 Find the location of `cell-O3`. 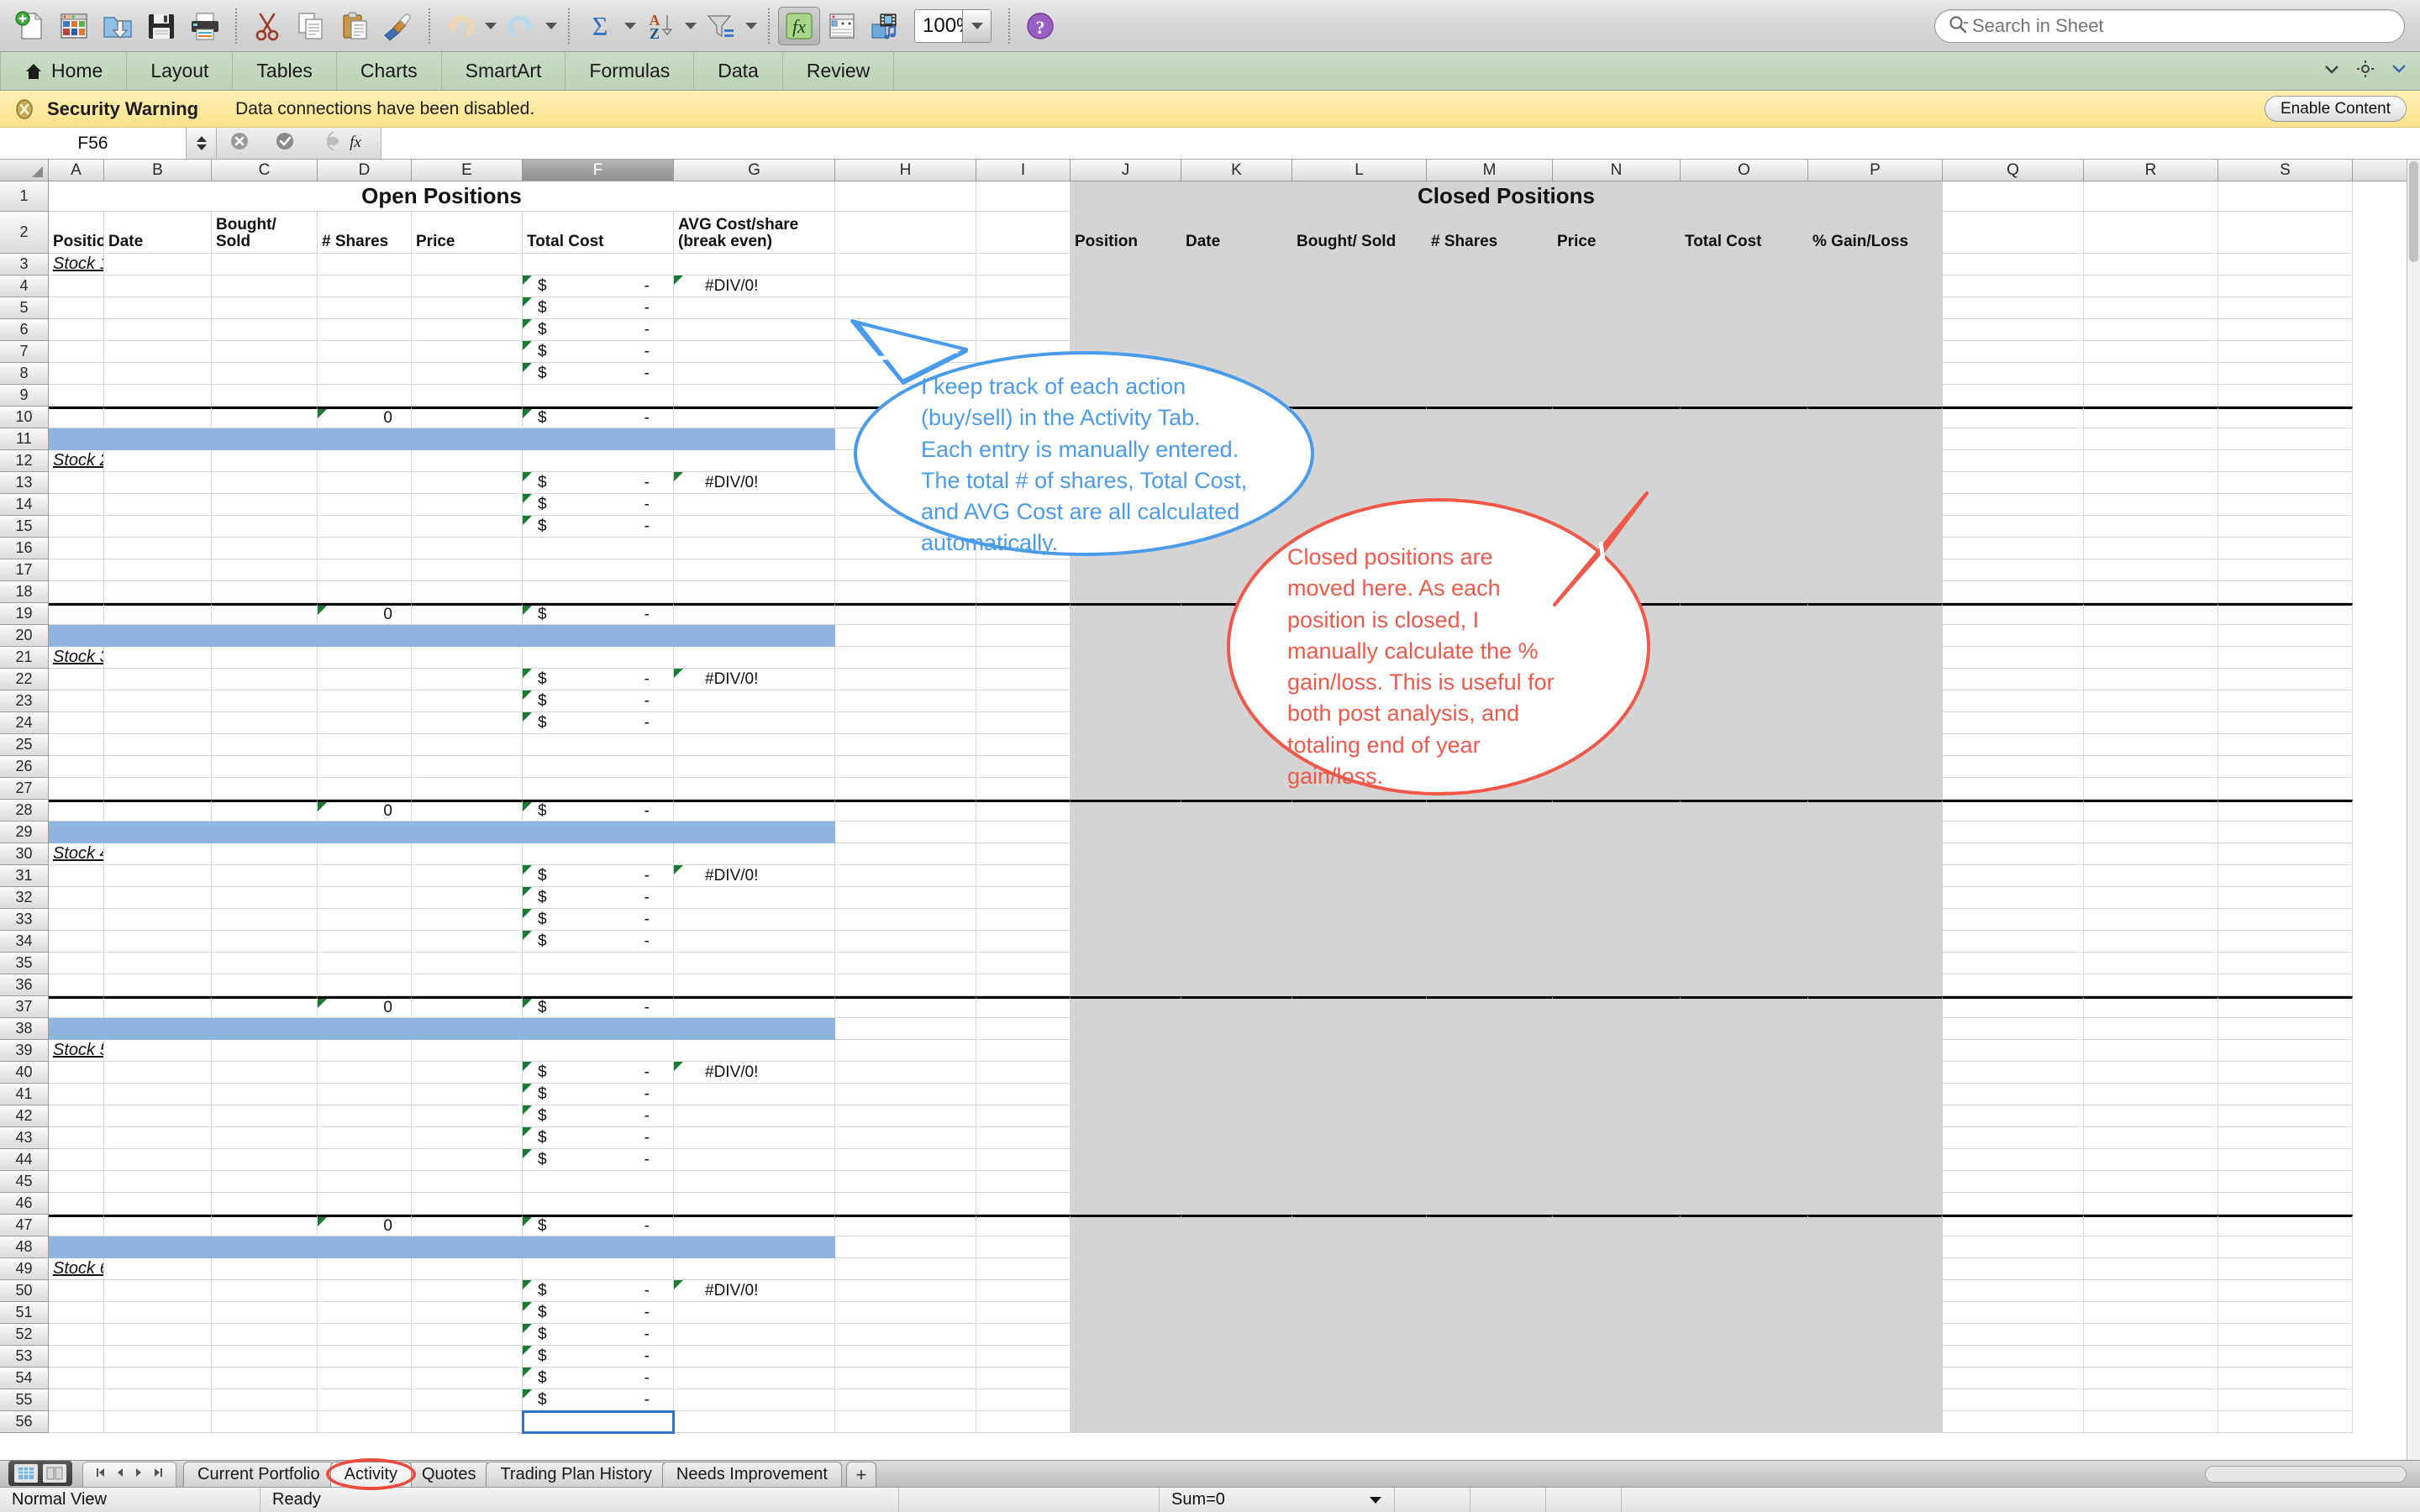

cell-O3 is located at coordinates (1744, 265).